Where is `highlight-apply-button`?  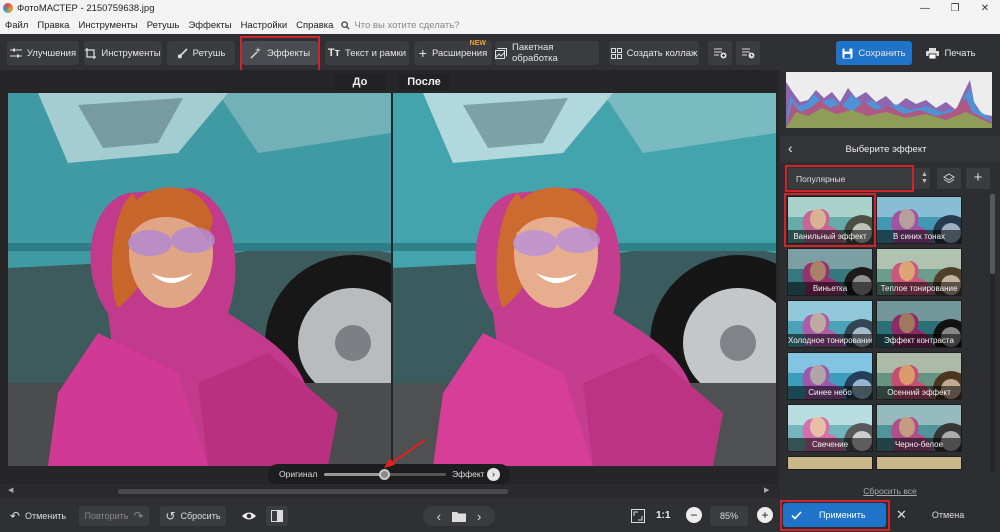
highlight-apply-button is located at coordinates (835, 515).